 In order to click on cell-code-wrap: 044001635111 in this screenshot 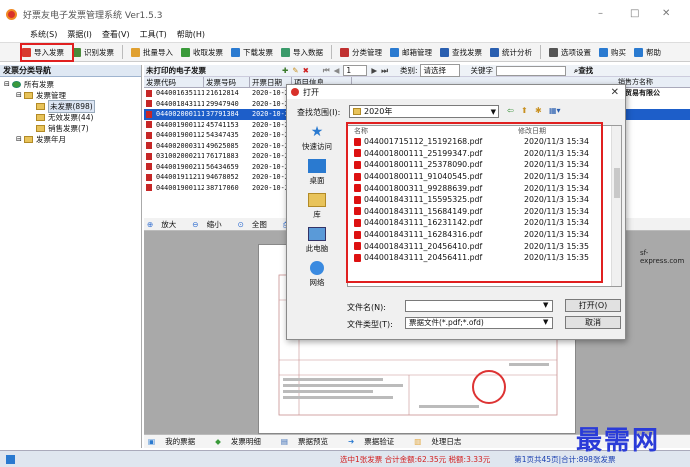, I will do `click(174, 93)`.